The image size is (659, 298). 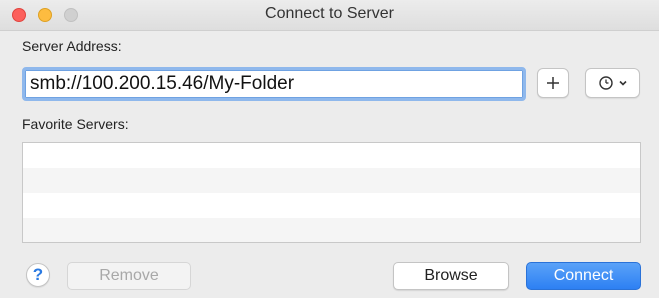 I want to click on browse-button: Browse, so click(x=451, y=276).